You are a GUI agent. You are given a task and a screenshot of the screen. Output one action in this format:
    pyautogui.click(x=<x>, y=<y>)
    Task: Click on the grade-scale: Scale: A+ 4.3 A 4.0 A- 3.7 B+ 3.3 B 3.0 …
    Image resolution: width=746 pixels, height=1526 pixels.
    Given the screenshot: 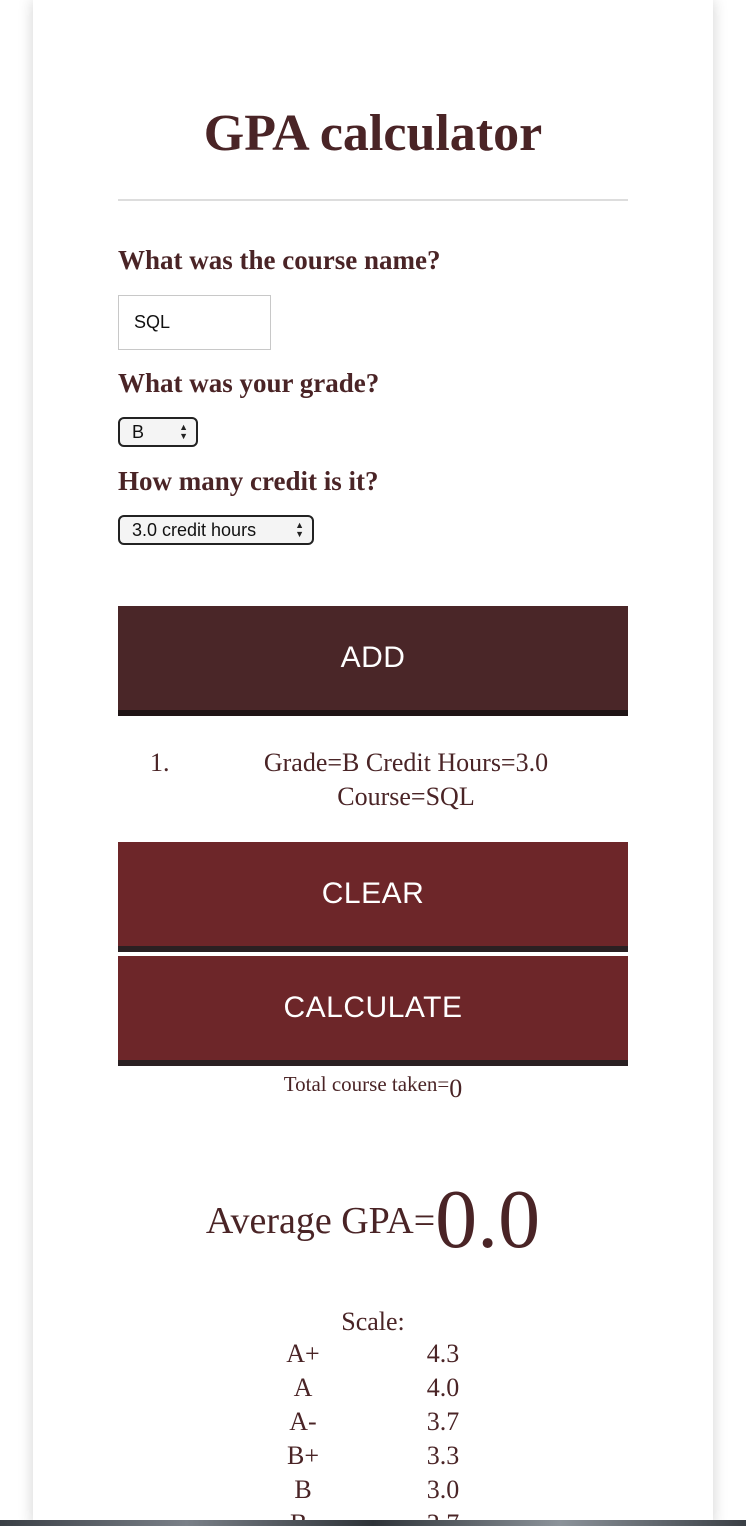 What is the action you would take?
    pyautogui.click(x=373, y=1415)
    